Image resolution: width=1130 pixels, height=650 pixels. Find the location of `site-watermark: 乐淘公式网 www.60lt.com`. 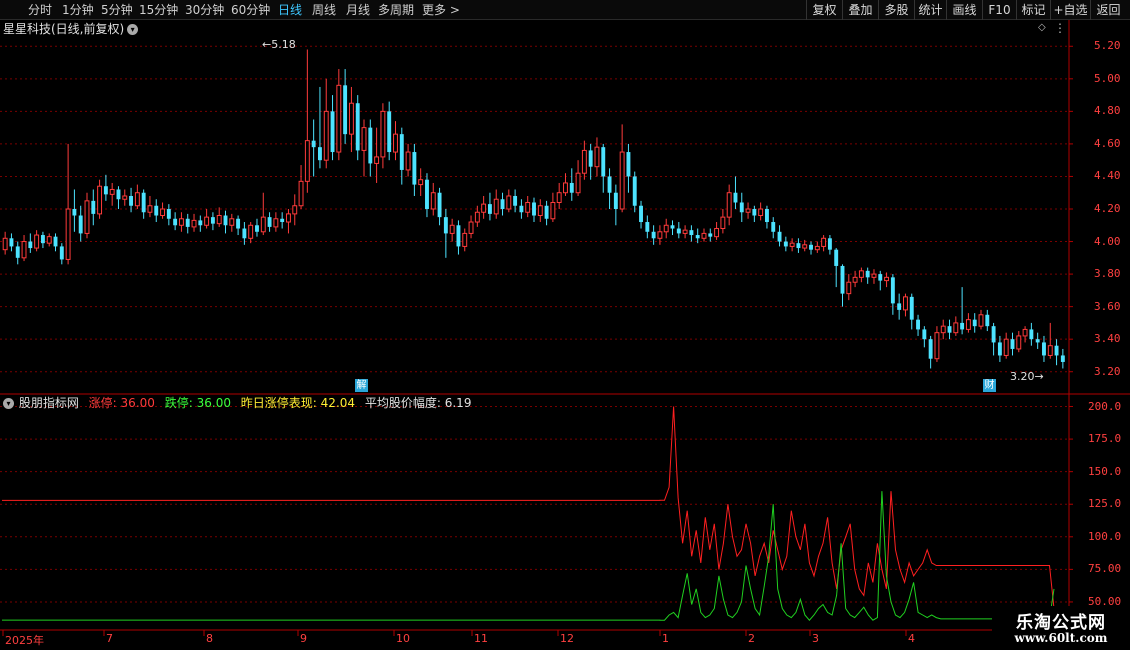

site-watermark: 乐淘公式网 www.60lt.com is located at coordinates (1061, 628).